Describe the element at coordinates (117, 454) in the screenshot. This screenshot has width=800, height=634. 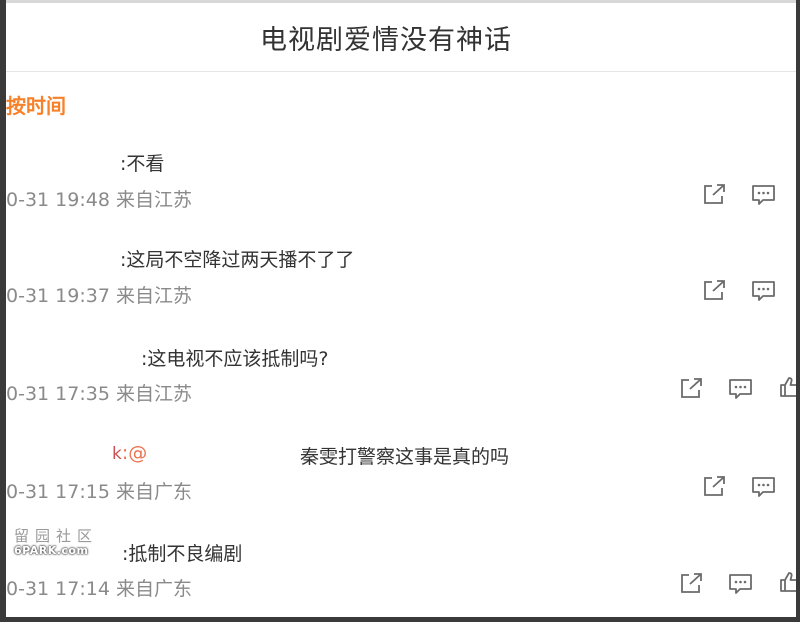
I see `comment-author-fragment: k` at that location.